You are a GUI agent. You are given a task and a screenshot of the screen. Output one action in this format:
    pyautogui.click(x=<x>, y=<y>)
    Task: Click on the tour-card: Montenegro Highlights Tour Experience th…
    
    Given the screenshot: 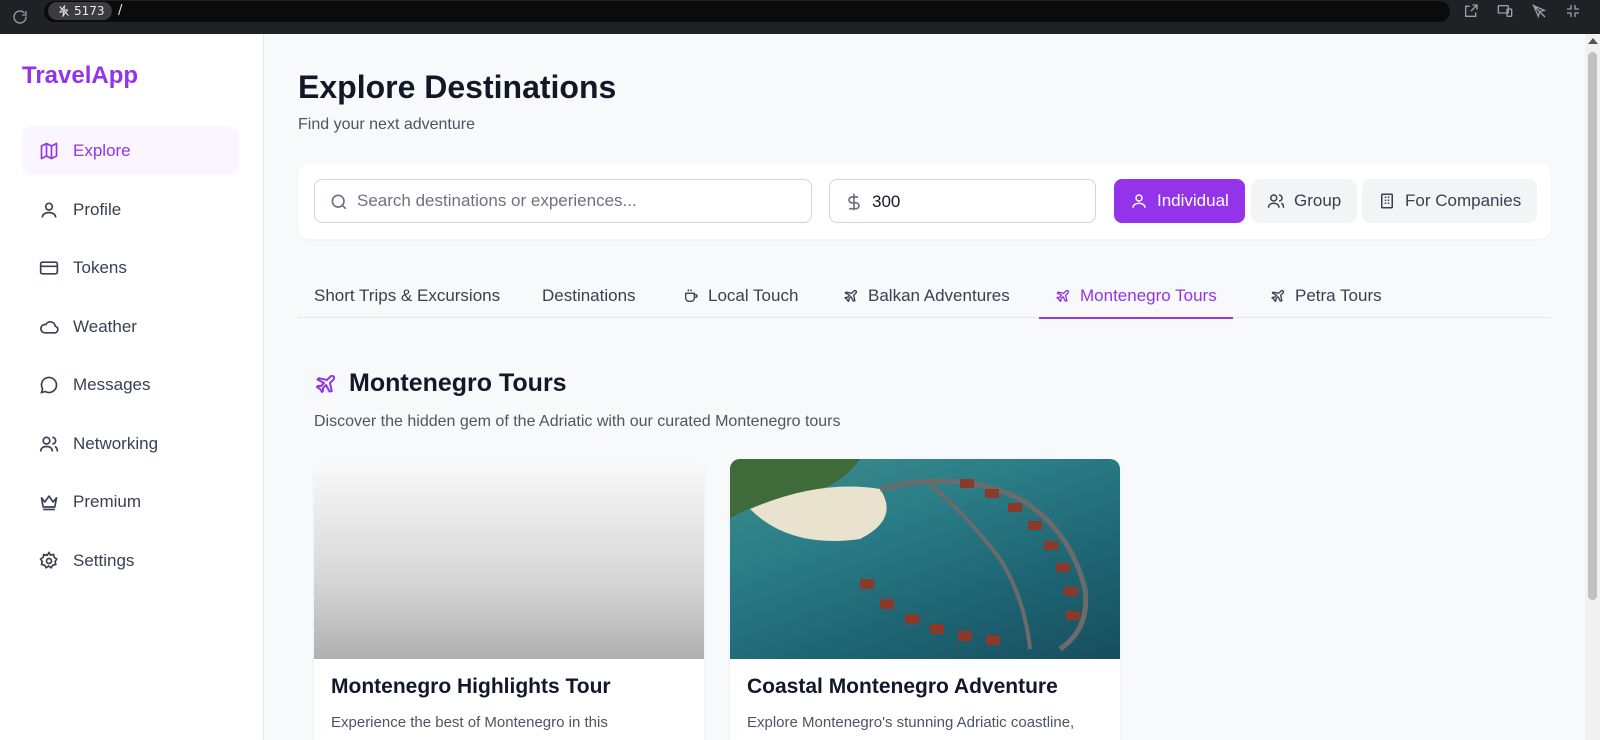 What is the action you would take?
    pyautogui.click(x=509, y=599)
    